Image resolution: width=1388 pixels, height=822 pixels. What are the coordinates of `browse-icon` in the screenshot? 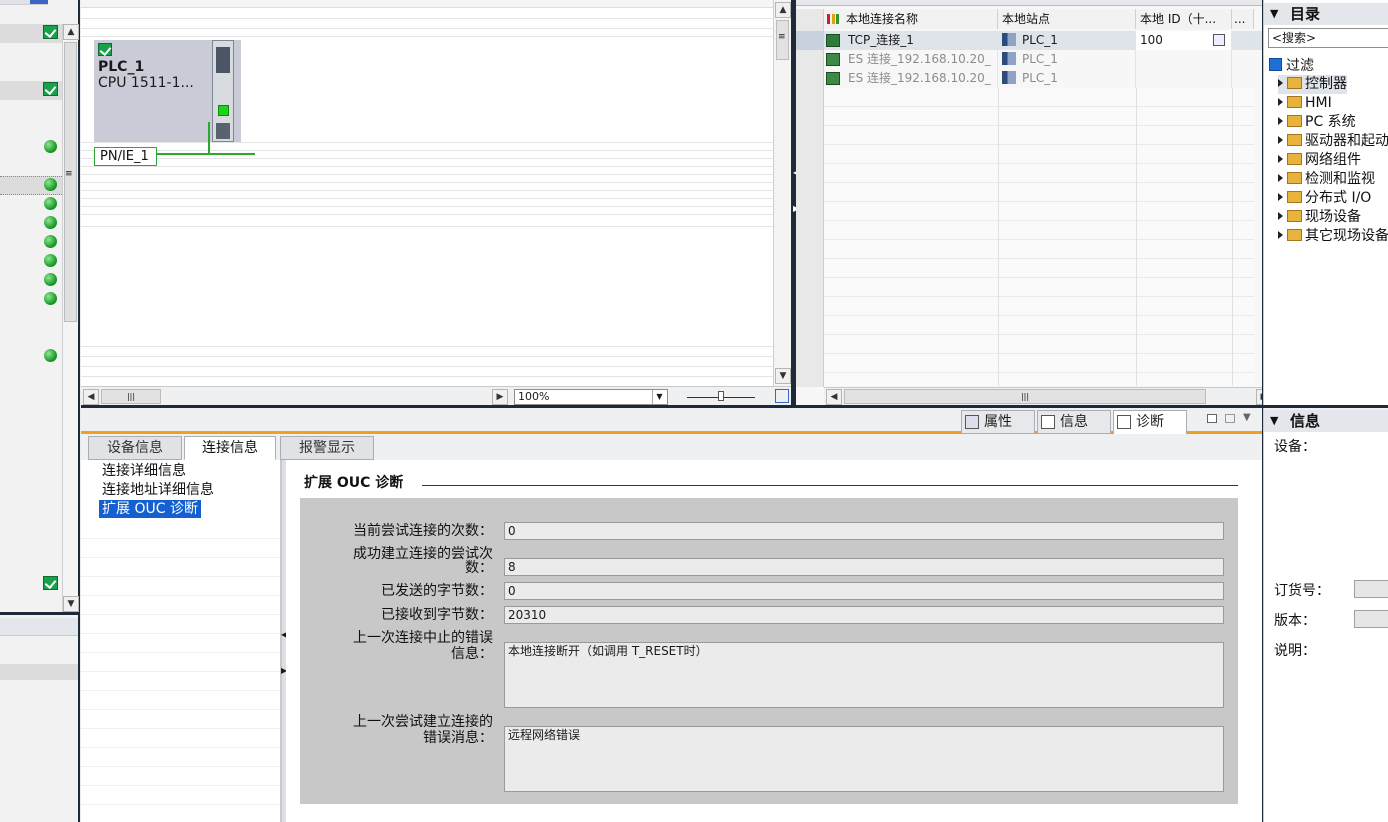 It's located at (1219, 40).